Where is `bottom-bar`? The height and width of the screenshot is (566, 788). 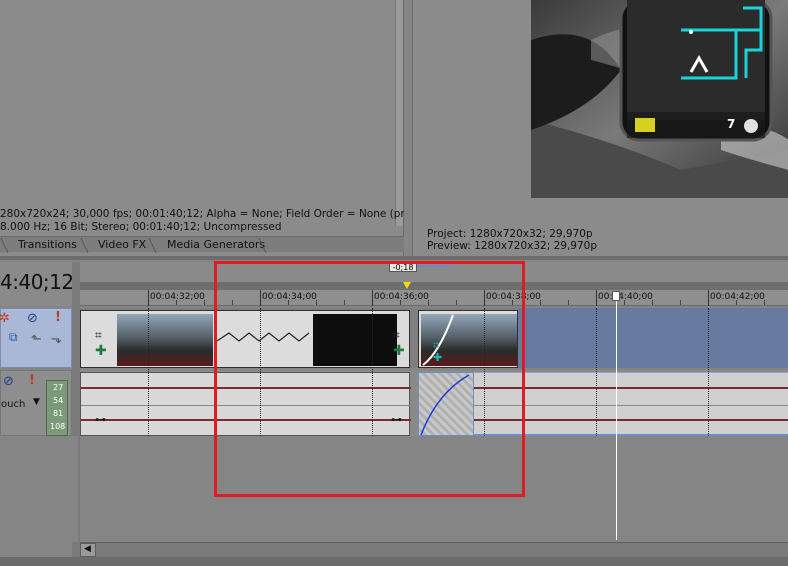 bottom-bar is located at coordinates (394, 561).